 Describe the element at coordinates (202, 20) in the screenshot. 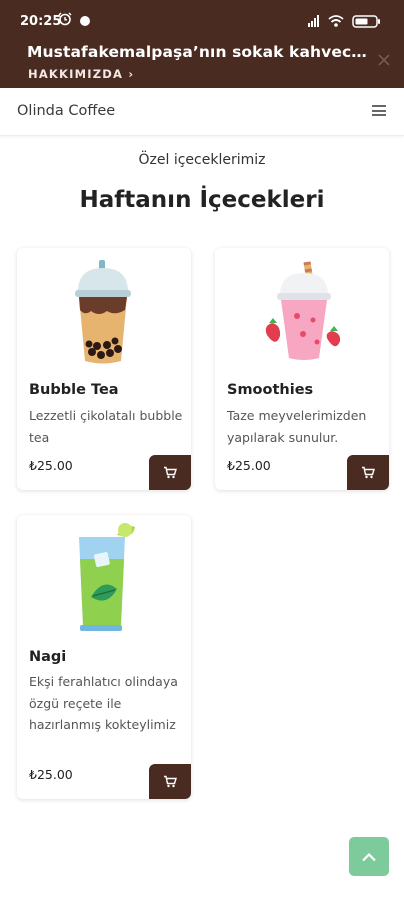

I see `status-bar: 20:25` at that location.